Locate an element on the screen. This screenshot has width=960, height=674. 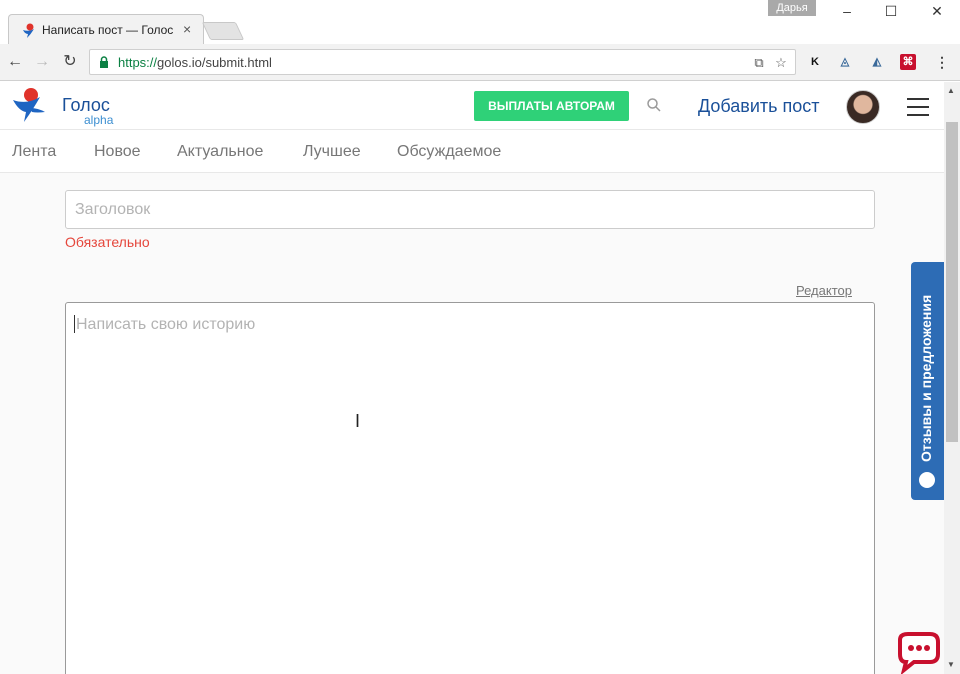
scroll-thumb is located at coordinates (952, 282).